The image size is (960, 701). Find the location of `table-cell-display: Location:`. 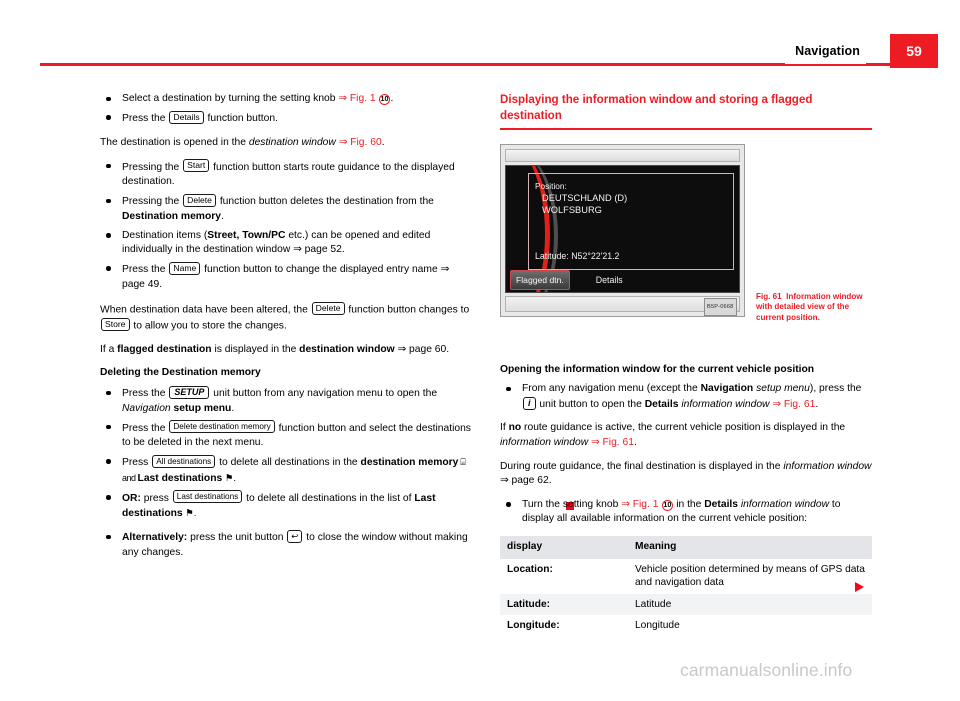

table-cell-display: Location: is located at coordinates (564, 576).